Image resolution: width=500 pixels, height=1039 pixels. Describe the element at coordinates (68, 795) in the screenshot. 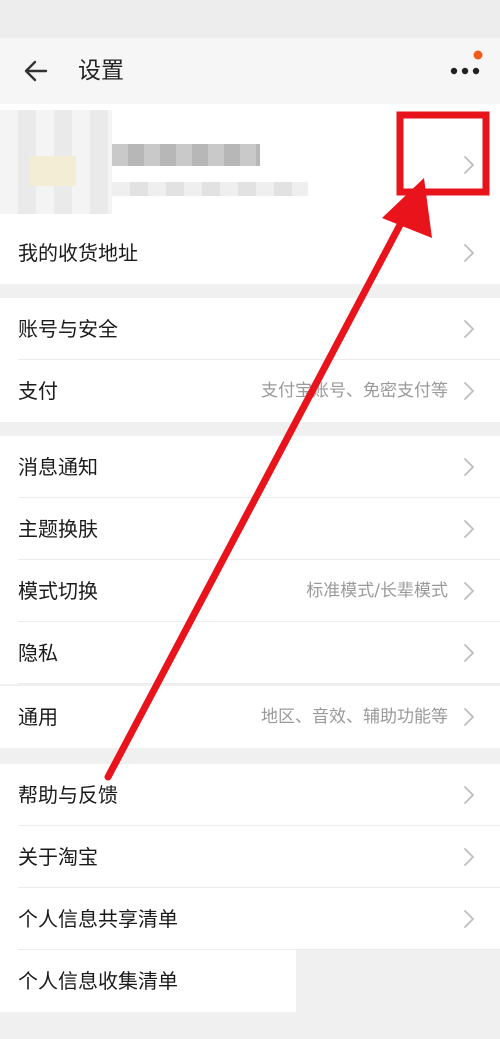

I see `row-label: 帮助与反馈` at that location.